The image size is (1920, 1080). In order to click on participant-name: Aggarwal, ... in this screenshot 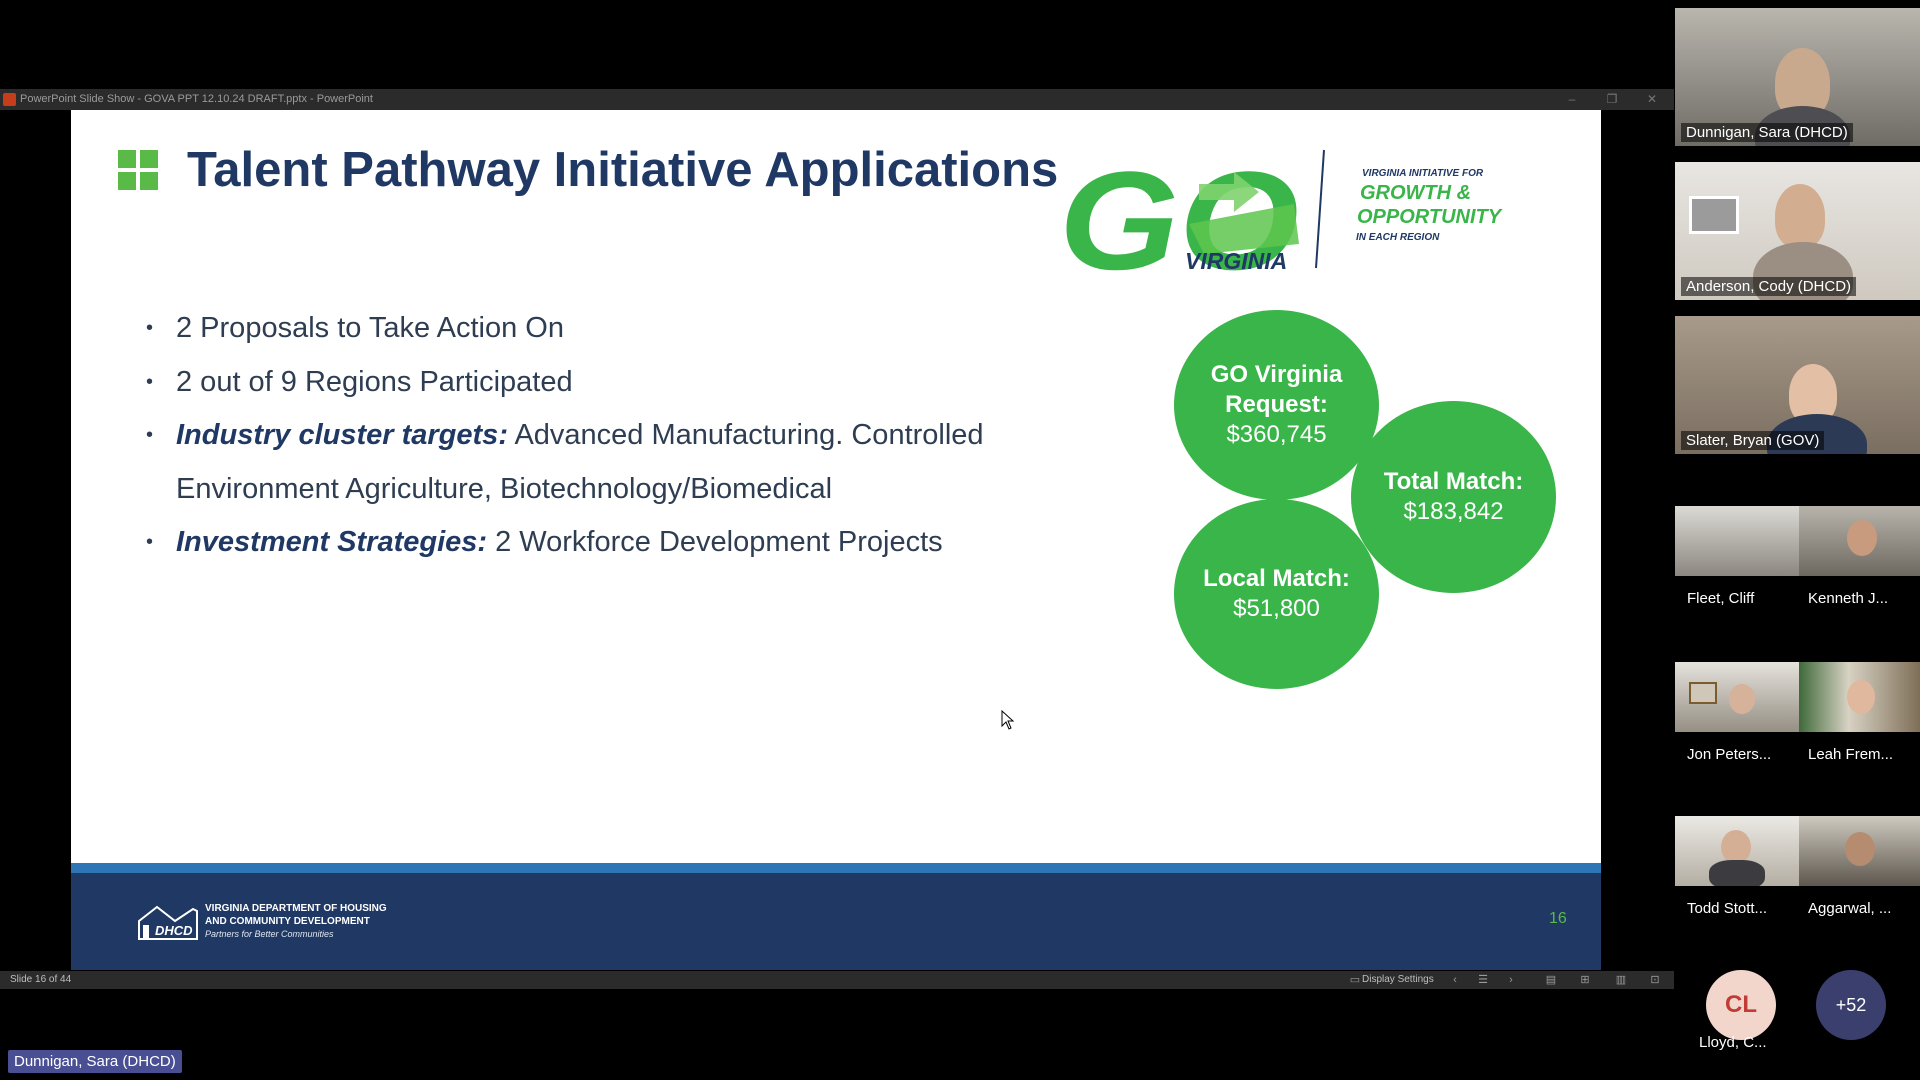, I will do `click(1850, 908)`.